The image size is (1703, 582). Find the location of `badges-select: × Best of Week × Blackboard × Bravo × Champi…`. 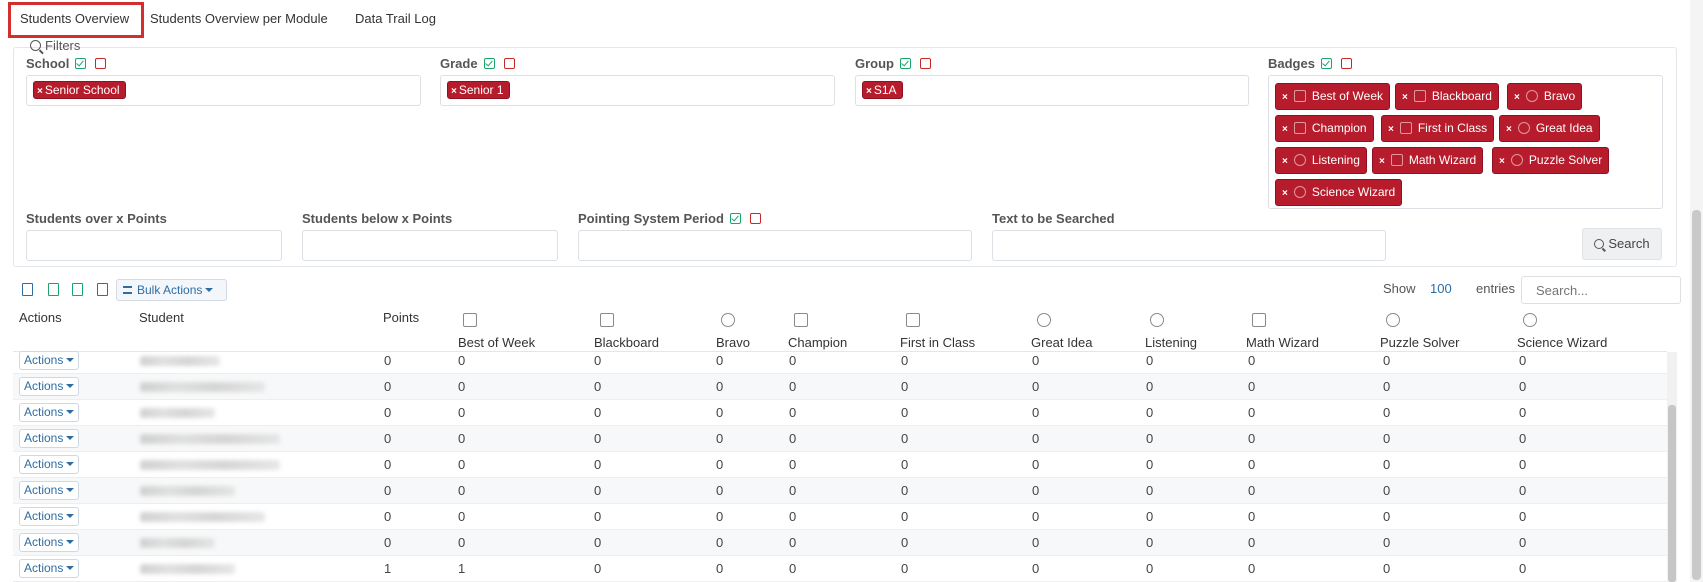

badges-select: × Best of Week × Blackboard × Bravo × Champi… is located at coordinates (1465, 142).